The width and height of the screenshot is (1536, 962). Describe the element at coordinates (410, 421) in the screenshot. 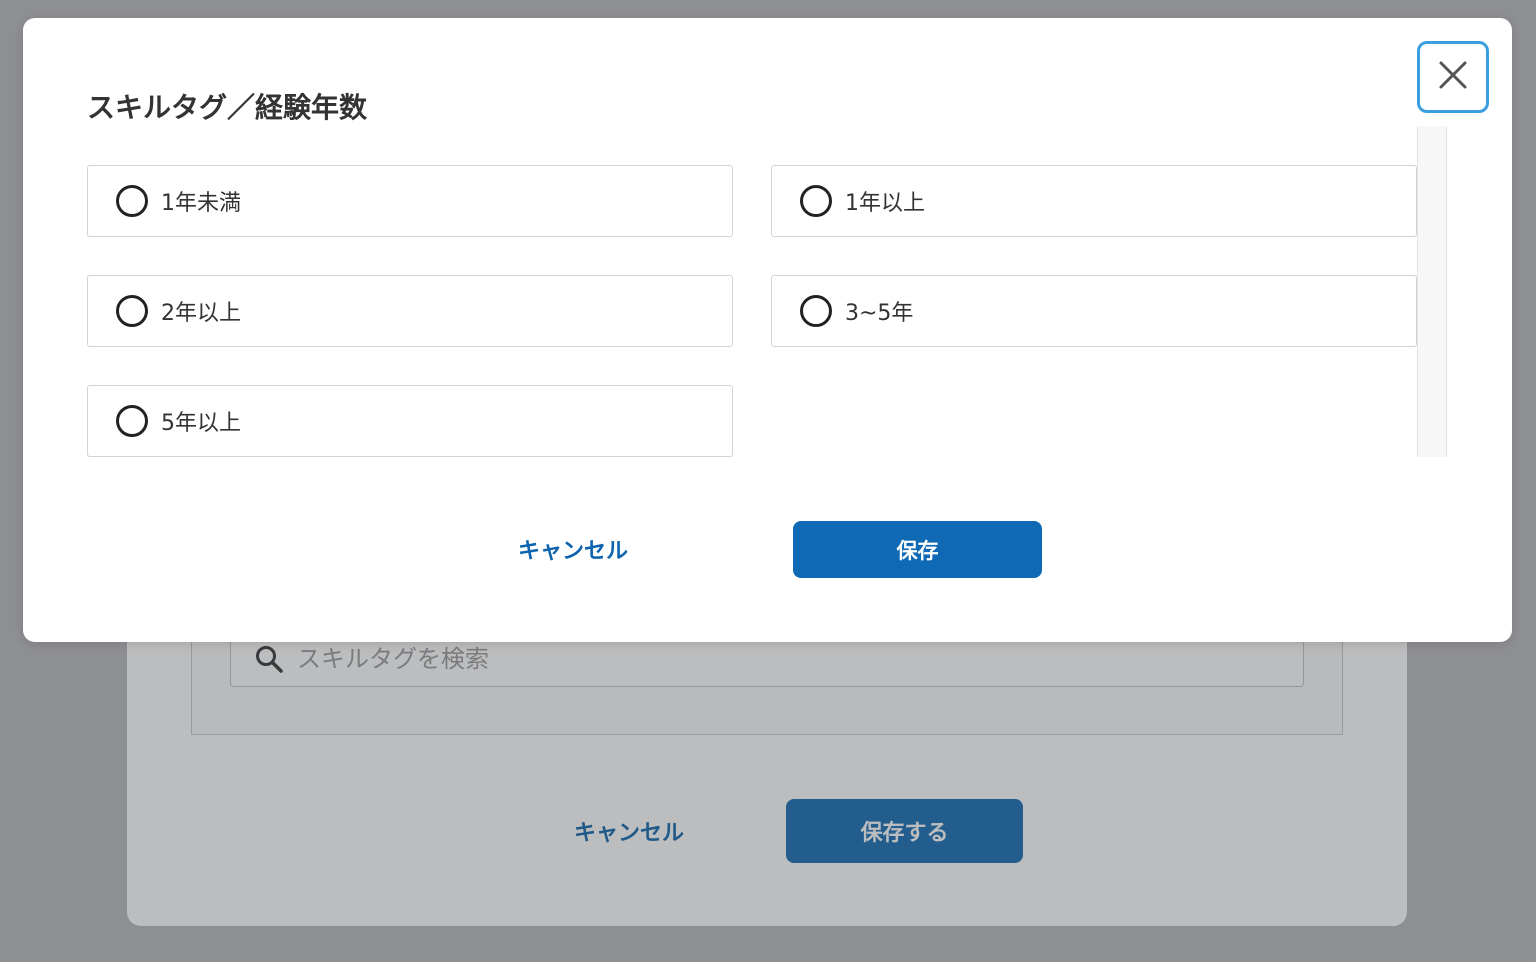

I see `option-5-years-or-more: 5年以上` at that location.